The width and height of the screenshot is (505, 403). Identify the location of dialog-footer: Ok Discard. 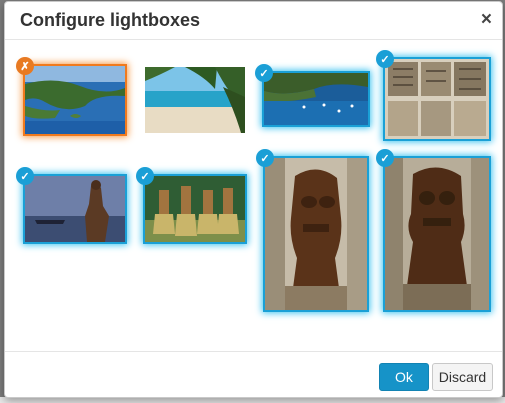
(253, 374).